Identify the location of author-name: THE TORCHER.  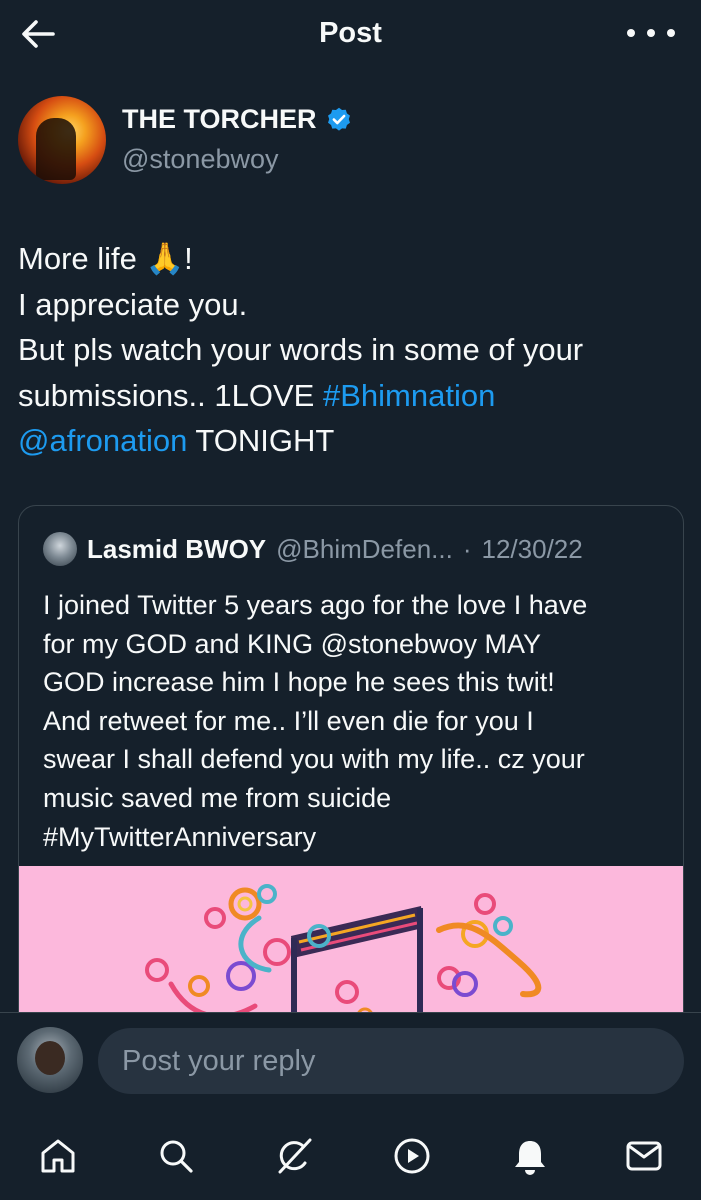
(219, 119).